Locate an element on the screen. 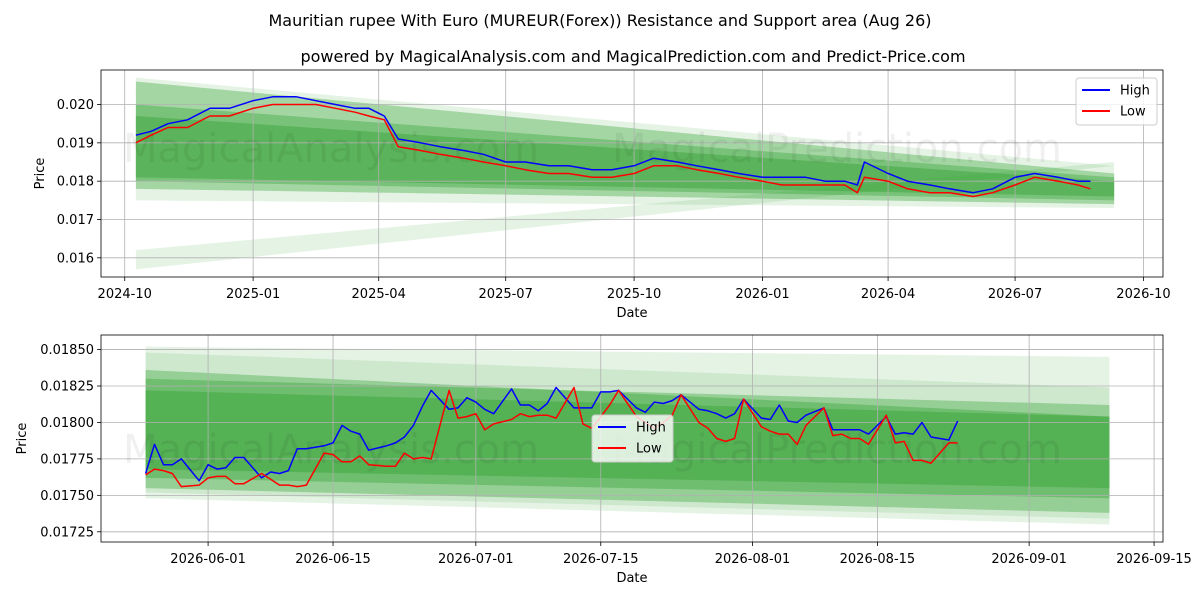  y-tick-label: 0.016 is located at coordinates (75, 258).